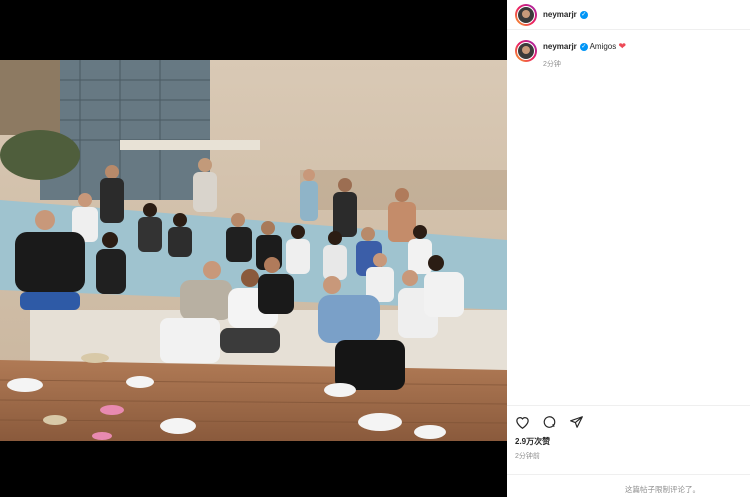  Describe the element at coordinates (628, 15) in the screenshot. I see `post-header: neymarjr ✓` at that location.